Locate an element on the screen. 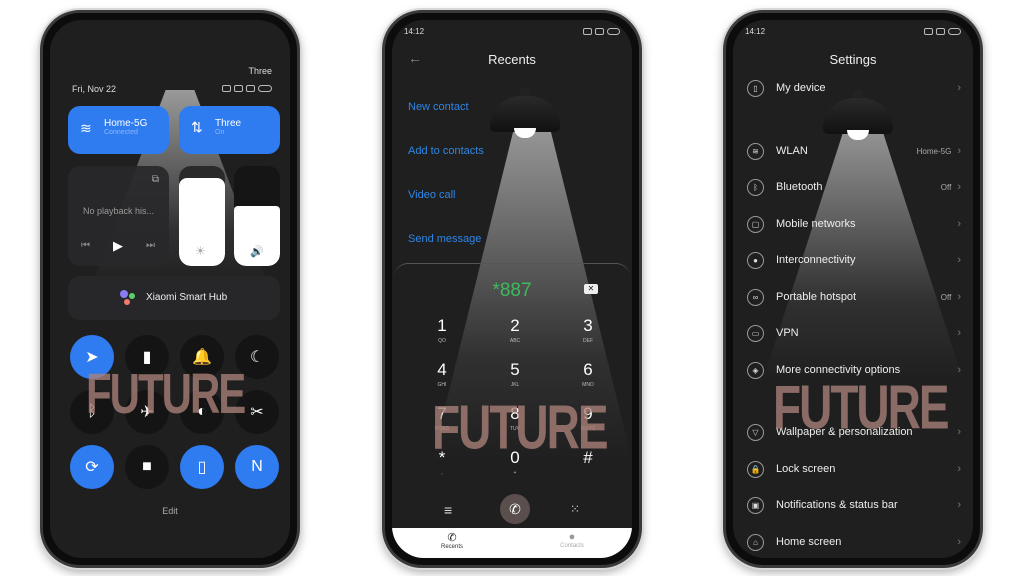  key-letters: GHI is located at coordinates (442, 385).